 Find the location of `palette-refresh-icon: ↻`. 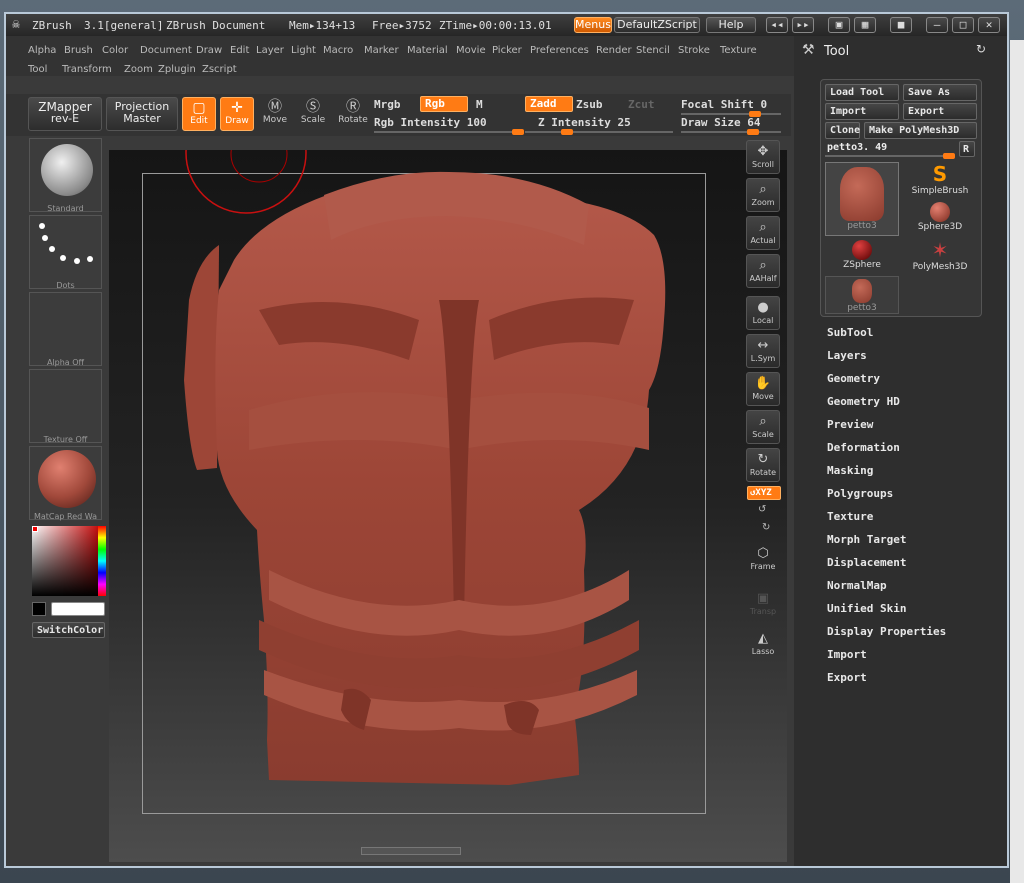

palette-refresh-icon: ↻ is located at coordinates (981, 49).